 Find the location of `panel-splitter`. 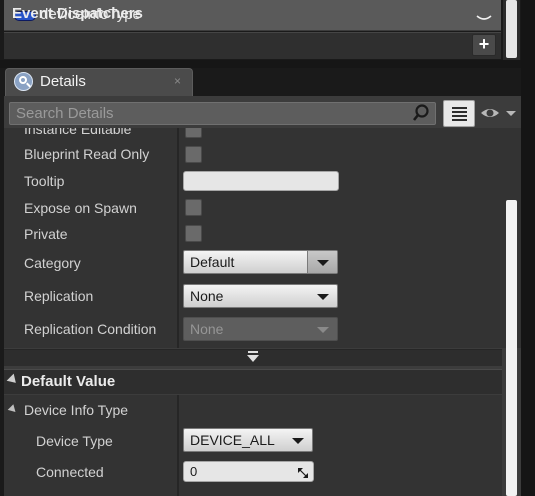

panel-splitter is located at coordinates (260, 64).